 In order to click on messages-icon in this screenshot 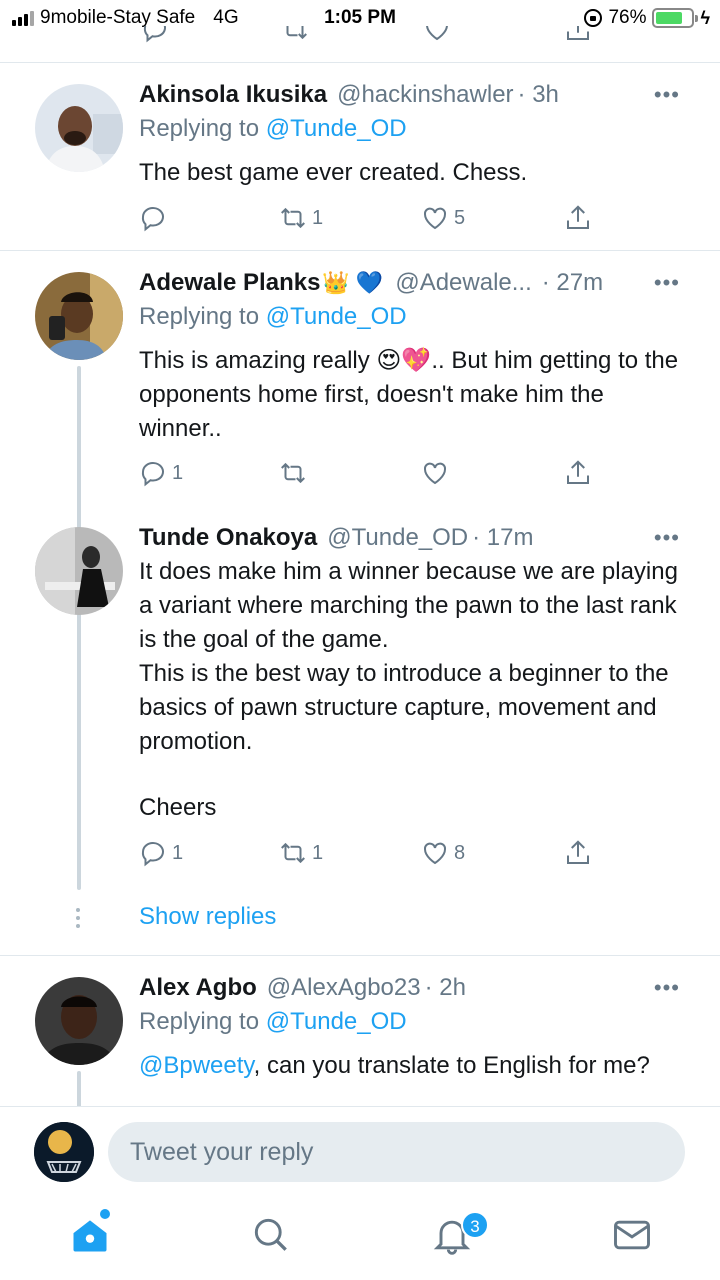, I will do `click(632, 1235)`.